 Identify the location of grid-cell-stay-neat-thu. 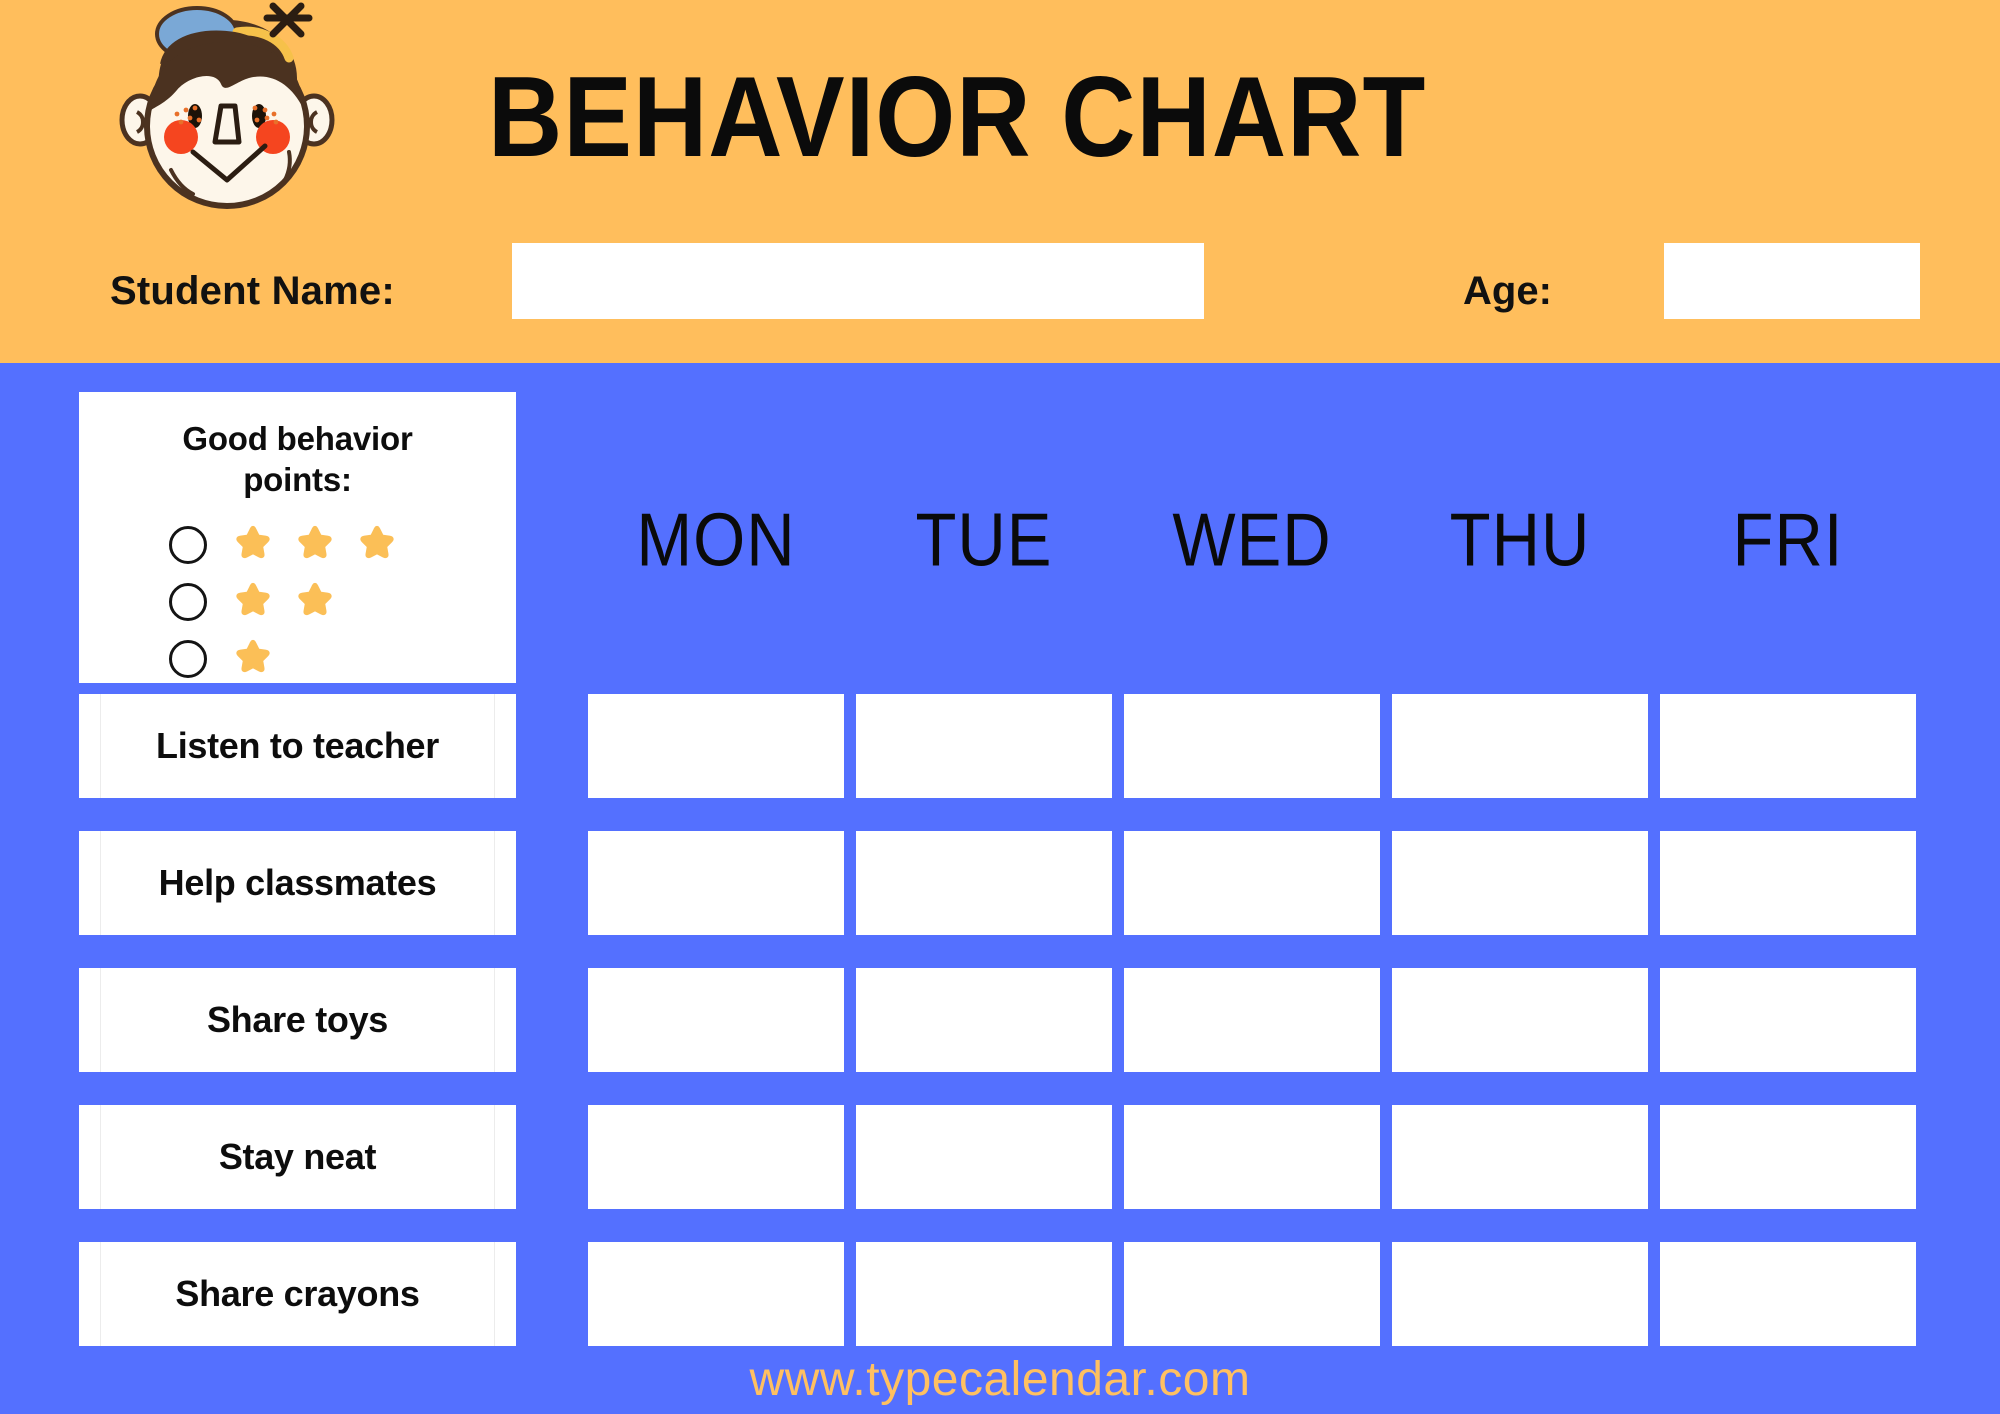
(1520, 1157).